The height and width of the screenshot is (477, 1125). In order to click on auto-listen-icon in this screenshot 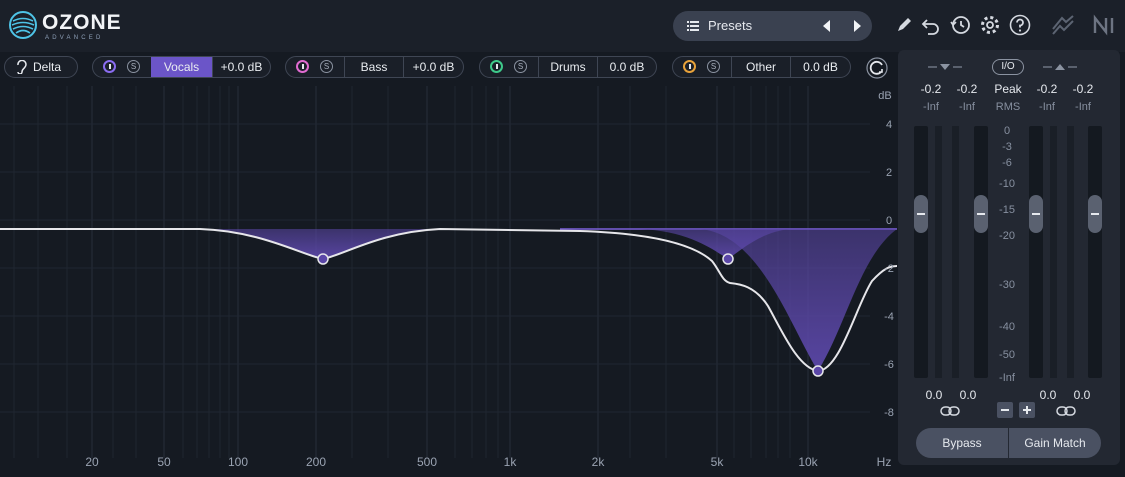, I will do `click(877, 68)`.